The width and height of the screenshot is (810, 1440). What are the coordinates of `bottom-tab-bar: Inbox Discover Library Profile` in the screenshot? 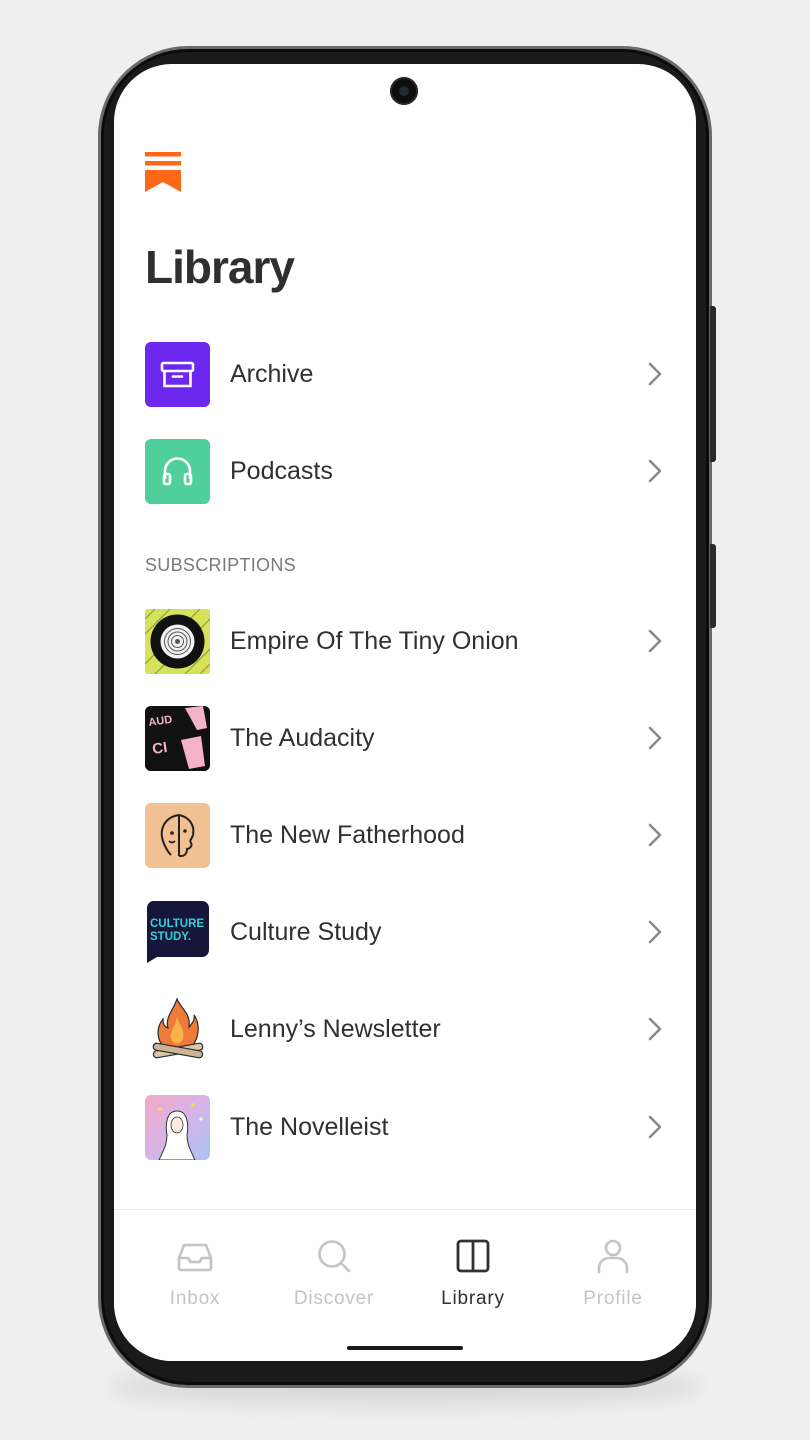 It's located at (405, 1285).